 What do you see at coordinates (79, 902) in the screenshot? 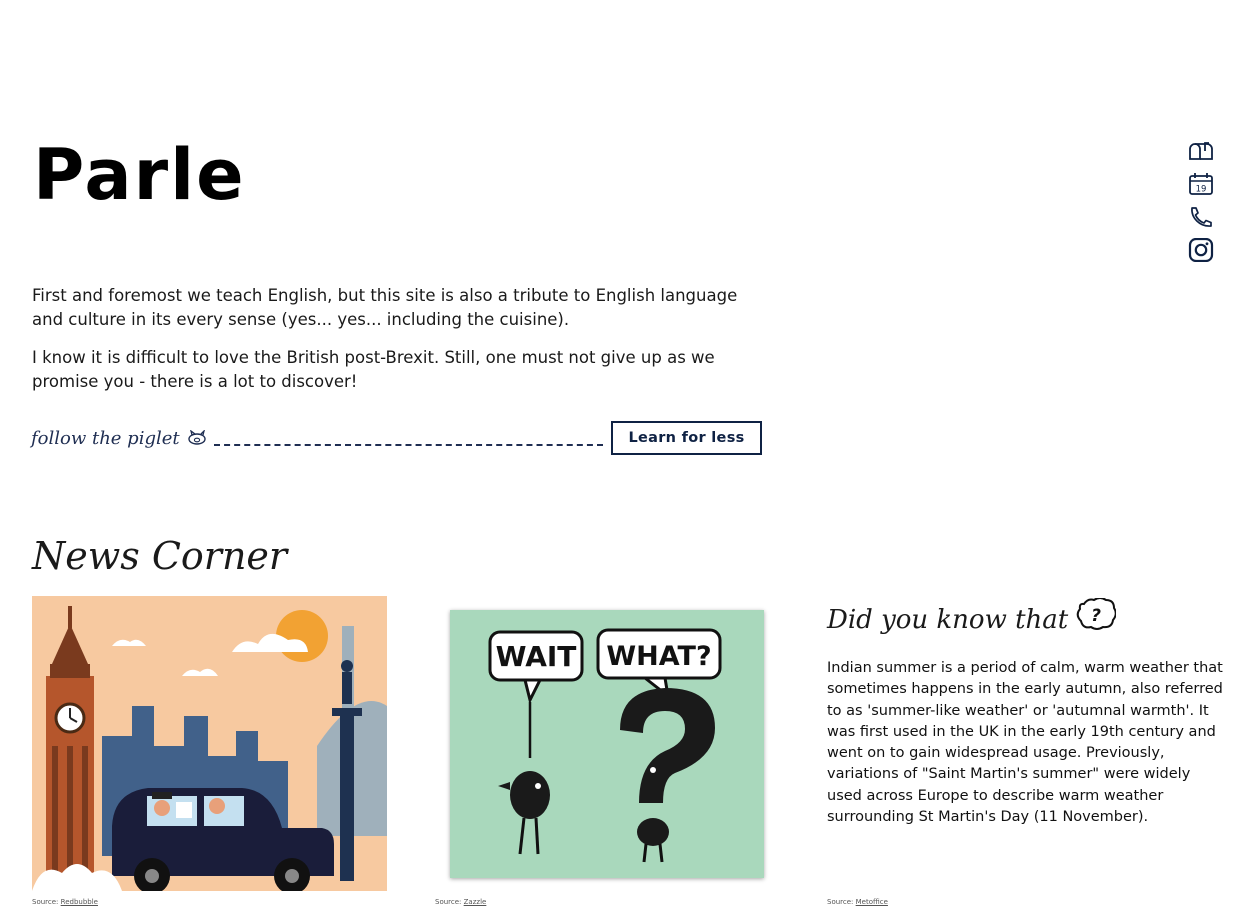
I see `source-link-redbubble: Redbubble` at bounding box center [79, 902].